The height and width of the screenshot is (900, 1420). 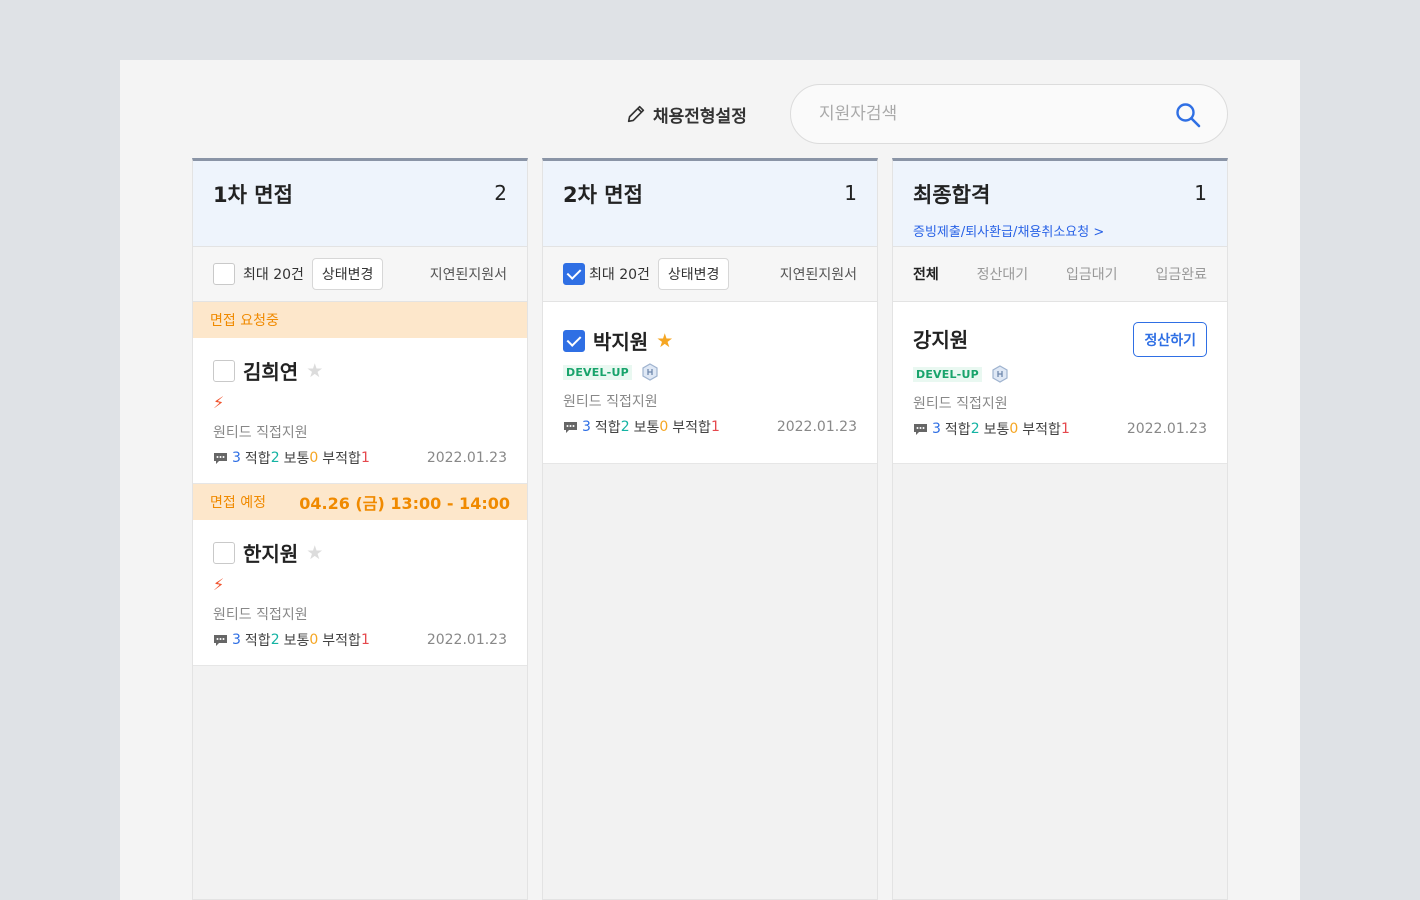 What do you see at coordinates (1060, 274) in the screenshot?
I see `settlement-tabs: 전체 정산대기 입금대기 입금완료` at bounding box center [1060, 274].